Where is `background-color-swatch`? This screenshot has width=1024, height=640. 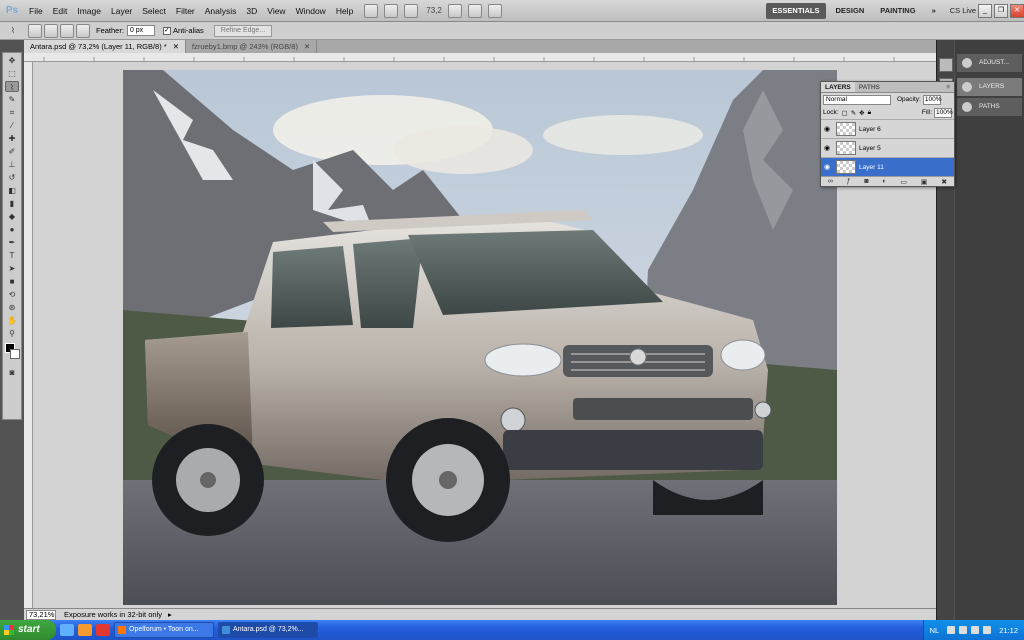 background-color-swatch is located at coordinates (15, 354).